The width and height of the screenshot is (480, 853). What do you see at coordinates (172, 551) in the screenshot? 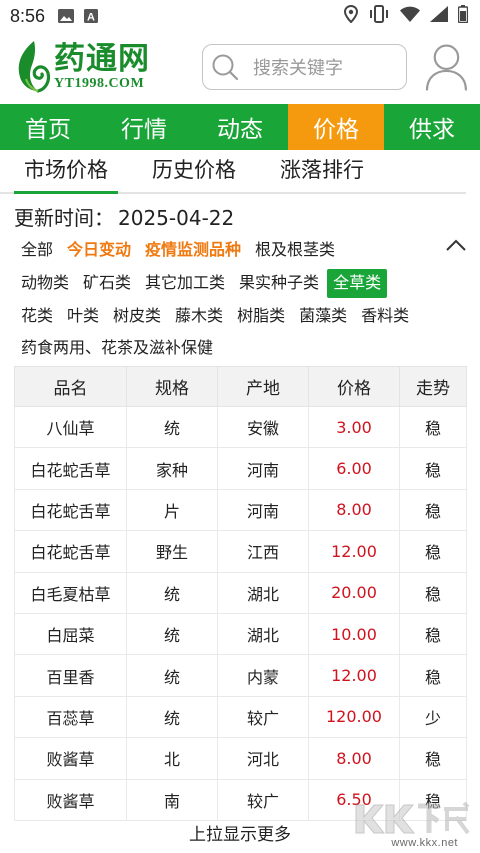
I see `cell-spec: 野生` at bounding box center [172, 551].